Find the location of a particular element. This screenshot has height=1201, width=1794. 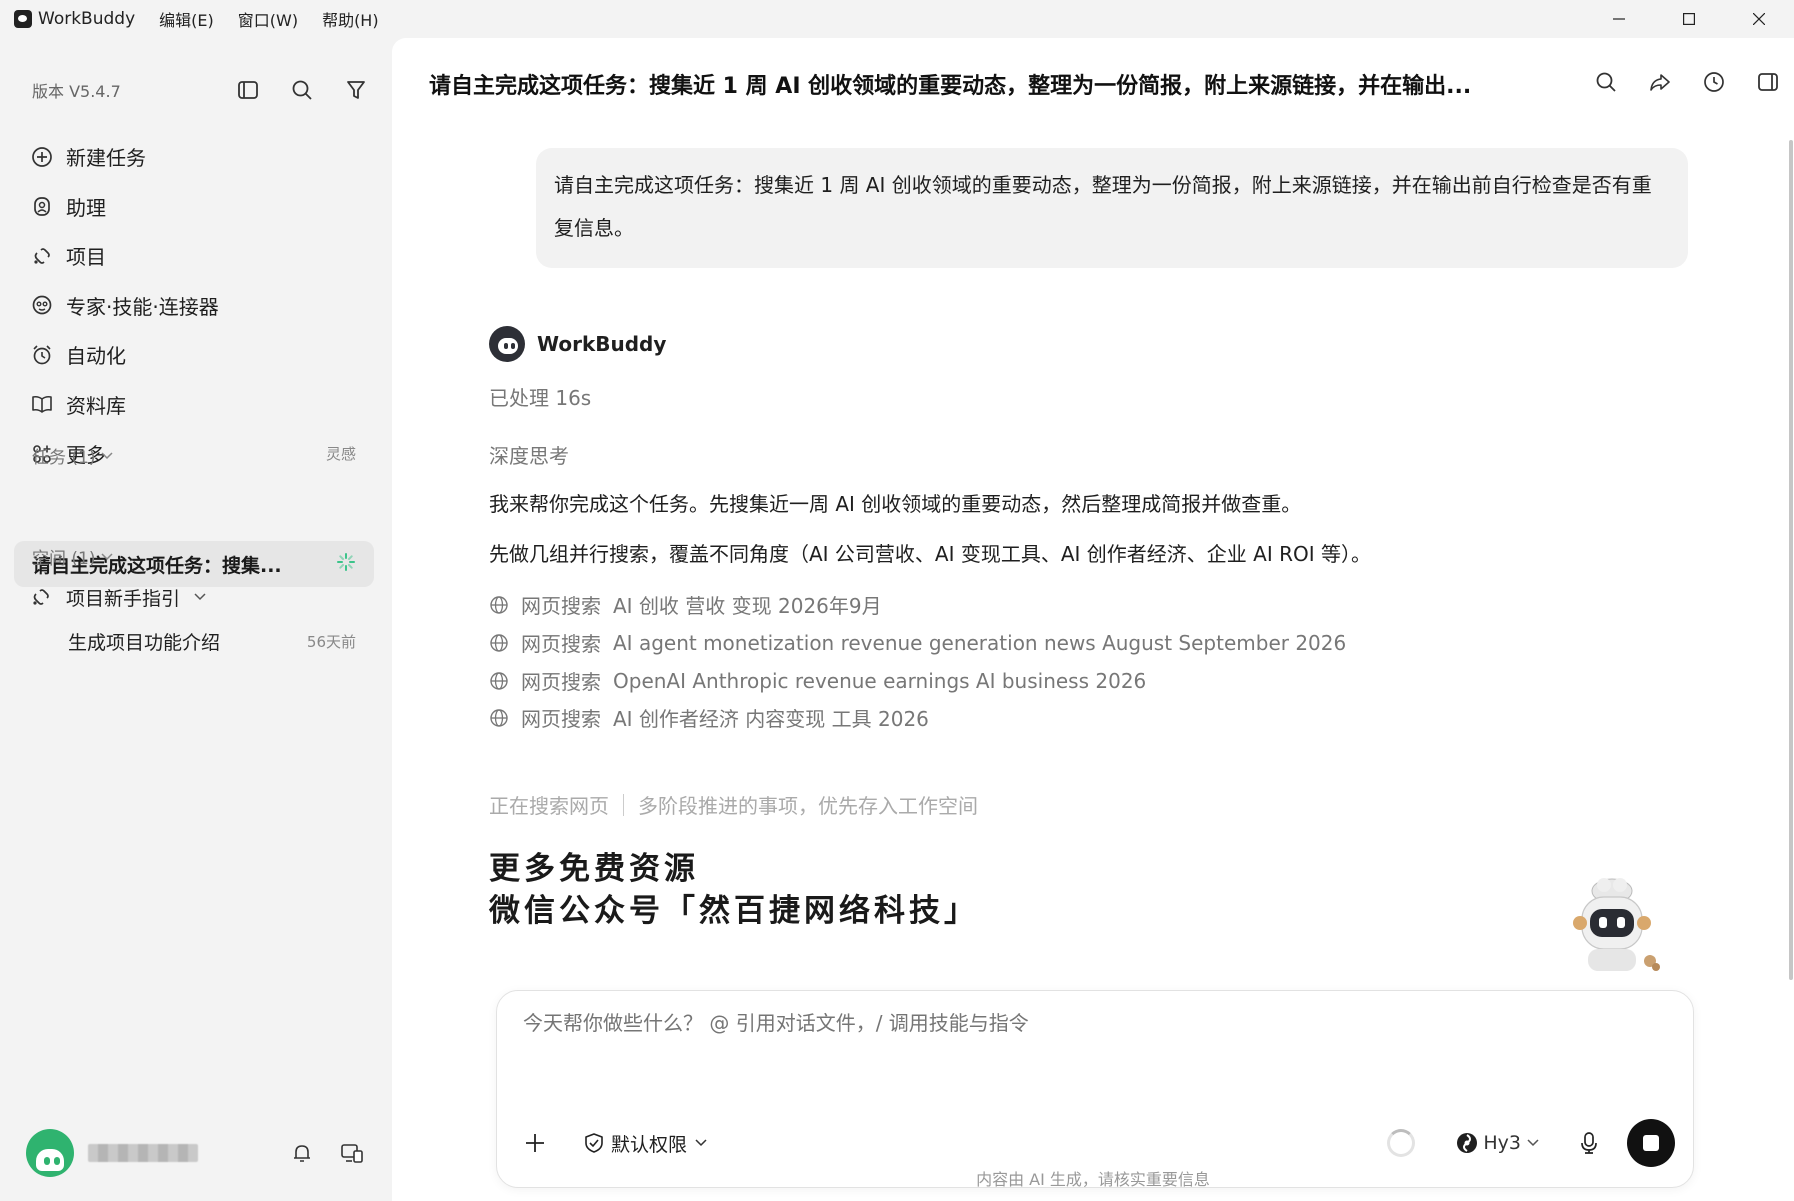

scroll-thumb is located at coordinates (1791, 560).